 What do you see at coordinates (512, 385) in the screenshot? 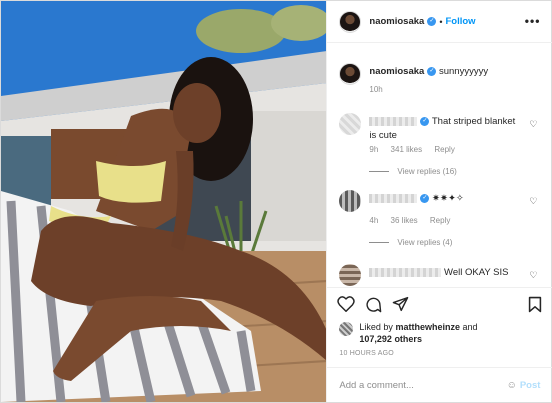
I see `emoji-icon: ☺` at bounding box center [512, 385].